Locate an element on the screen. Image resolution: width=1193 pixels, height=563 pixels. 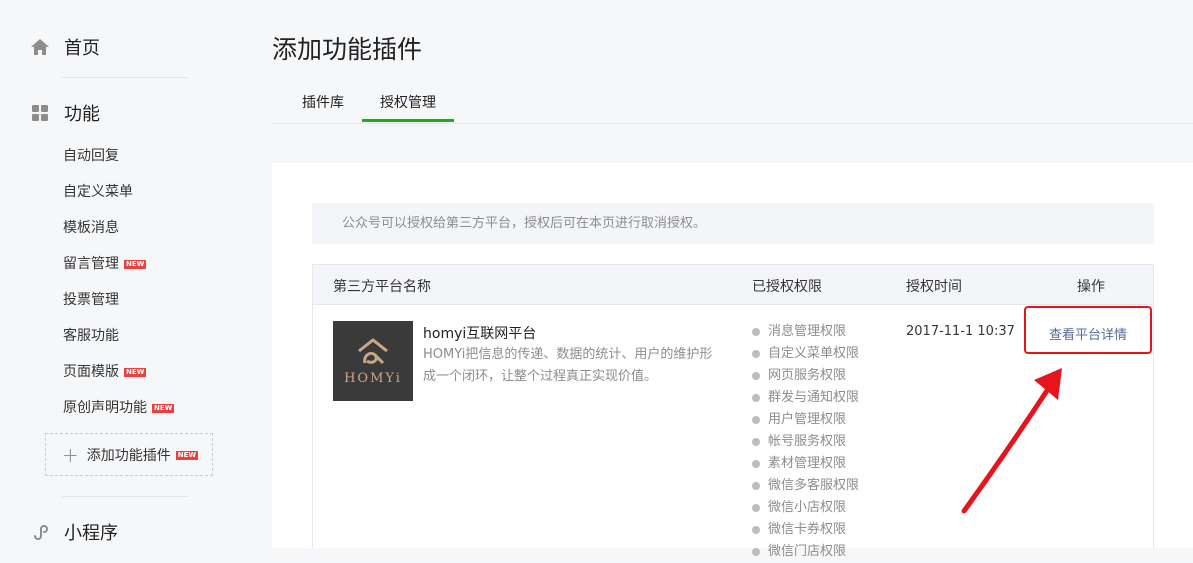
tab-plugin-library: 插件库 is located at coordinates (323, 102).